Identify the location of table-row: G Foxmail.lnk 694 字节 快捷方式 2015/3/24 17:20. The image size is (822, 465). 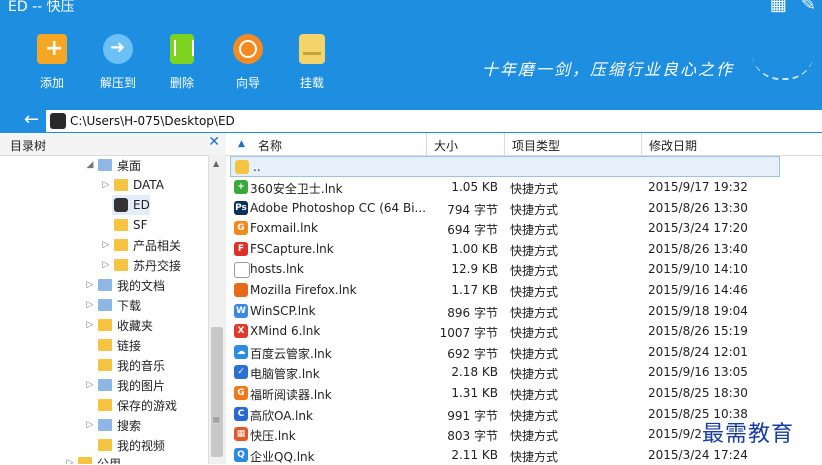
(524, 228).